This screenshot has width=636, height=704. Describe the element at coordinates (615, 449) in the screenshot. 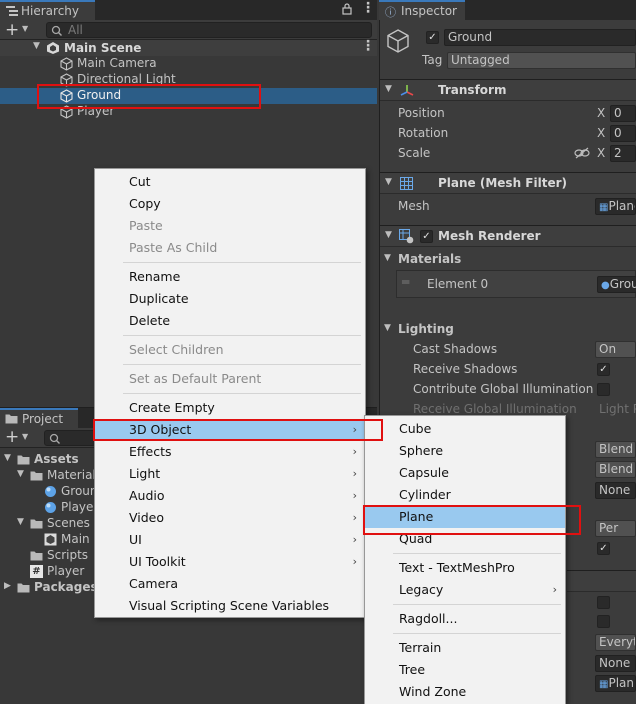

I see `partial-dropdown-1: Blend` at that location.